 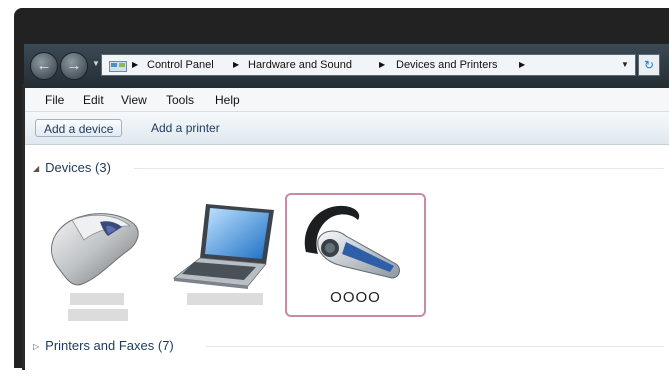 I want to click on add-device-button: Add a device, so click(x=79, y=128).